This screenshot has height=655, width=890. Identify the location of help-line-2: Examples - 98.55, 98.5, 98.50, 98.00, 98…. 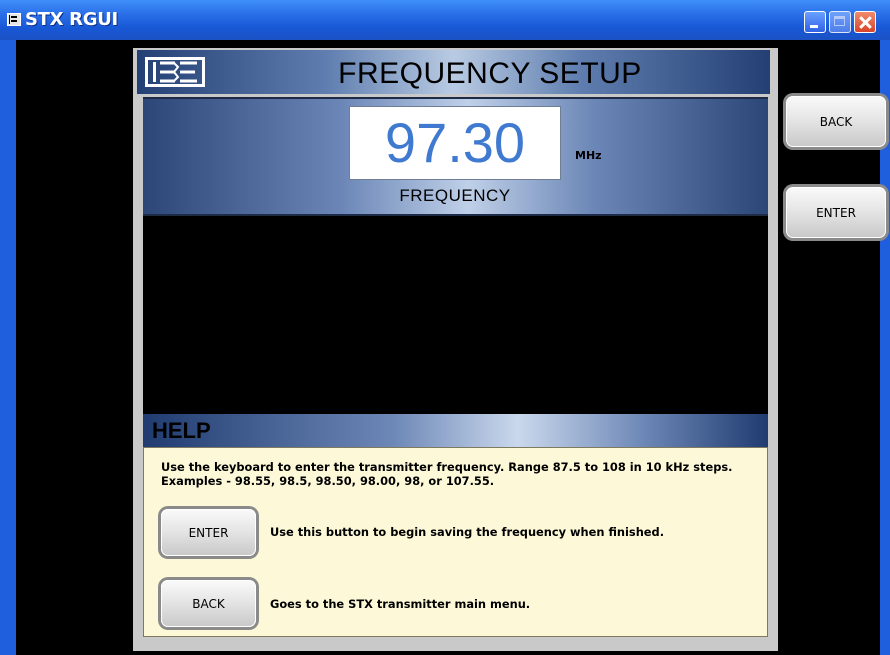
(328, 481).